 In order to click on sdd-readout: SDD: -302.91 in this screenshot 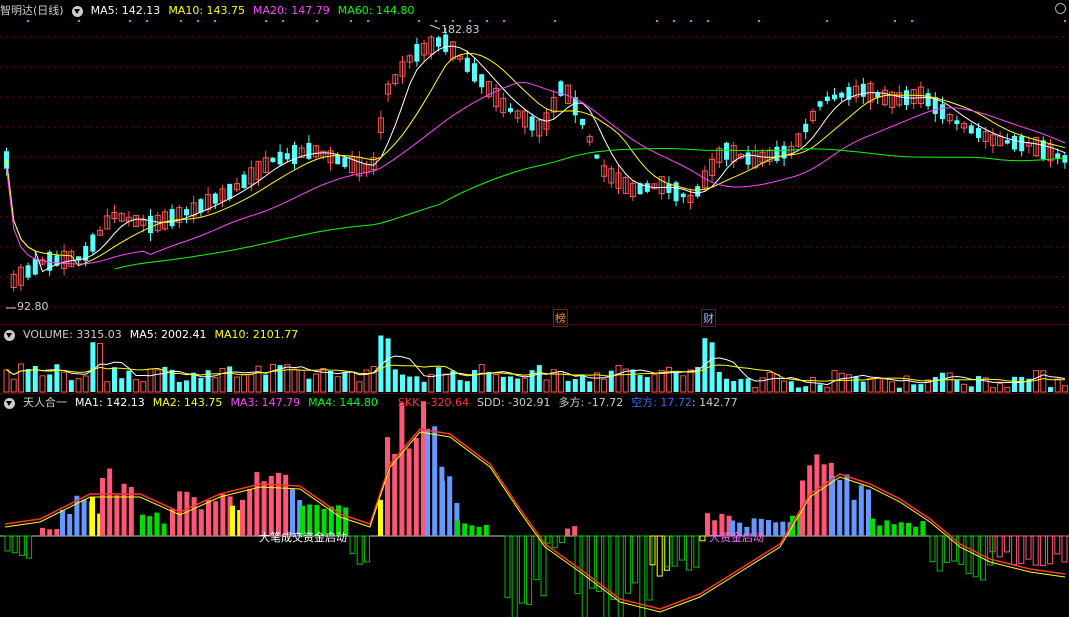, I will do `click(513, 402)`.